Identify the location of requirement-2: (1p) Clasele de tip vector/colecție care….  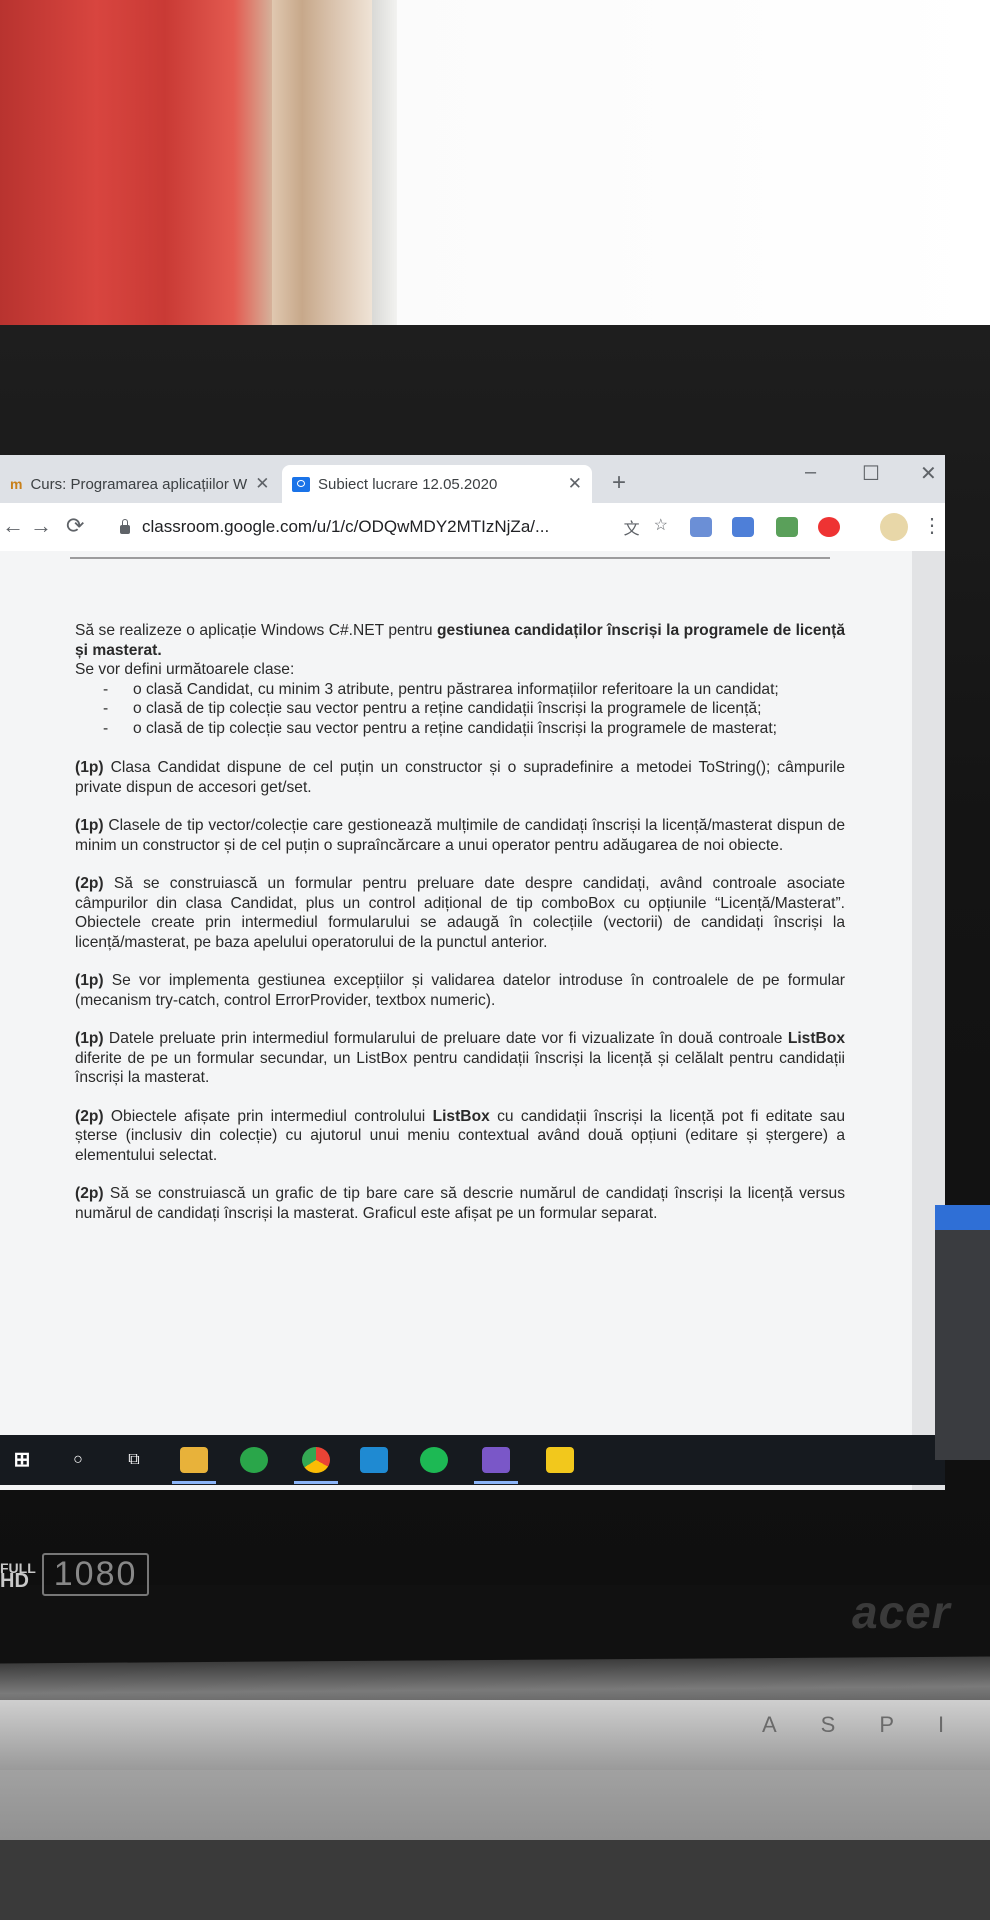
(460, 835).